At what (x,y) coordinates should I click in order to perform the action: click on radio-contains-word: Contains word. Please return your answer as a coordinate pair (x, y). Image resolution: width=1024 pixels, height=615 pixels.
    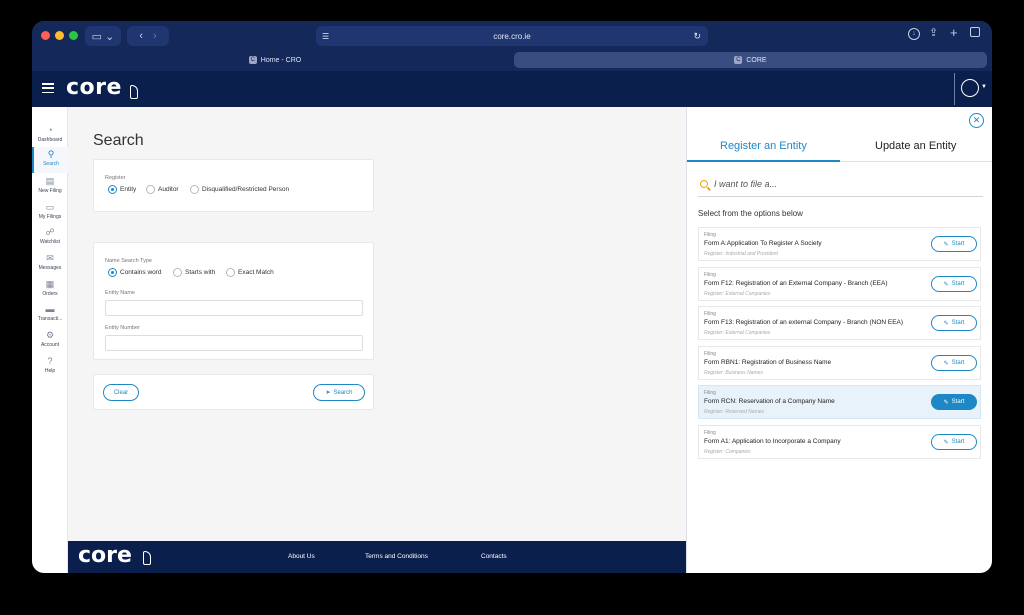
    Looking at the image, I should click on (135, 272).